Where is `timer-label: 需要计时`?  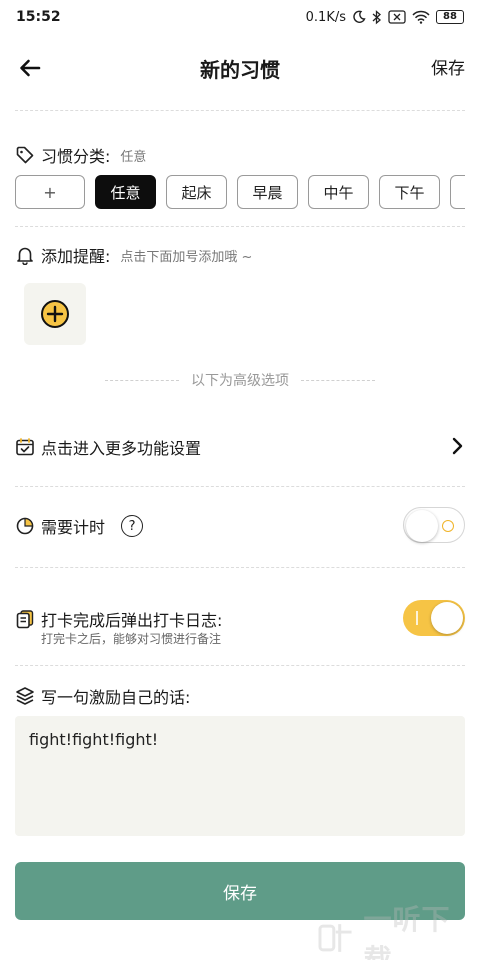
timer-label: 需要计时 is located at coordinates (73, 527).